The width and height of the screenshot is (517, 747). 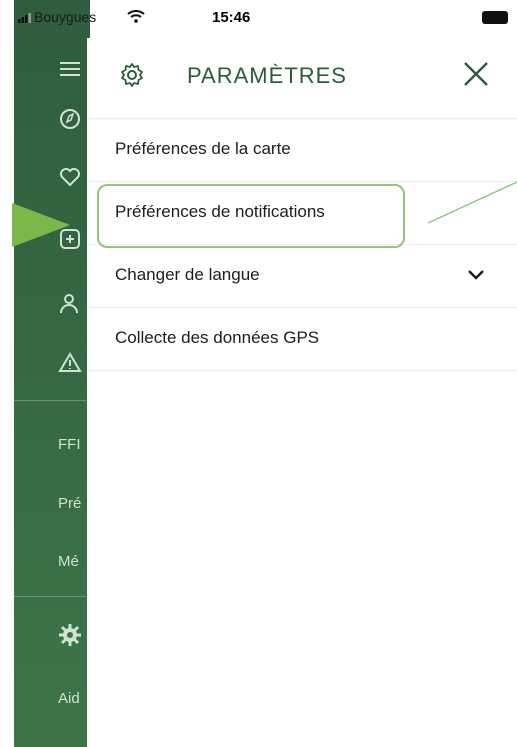 I want to click on signal-icon, so click(x=24, y=18).